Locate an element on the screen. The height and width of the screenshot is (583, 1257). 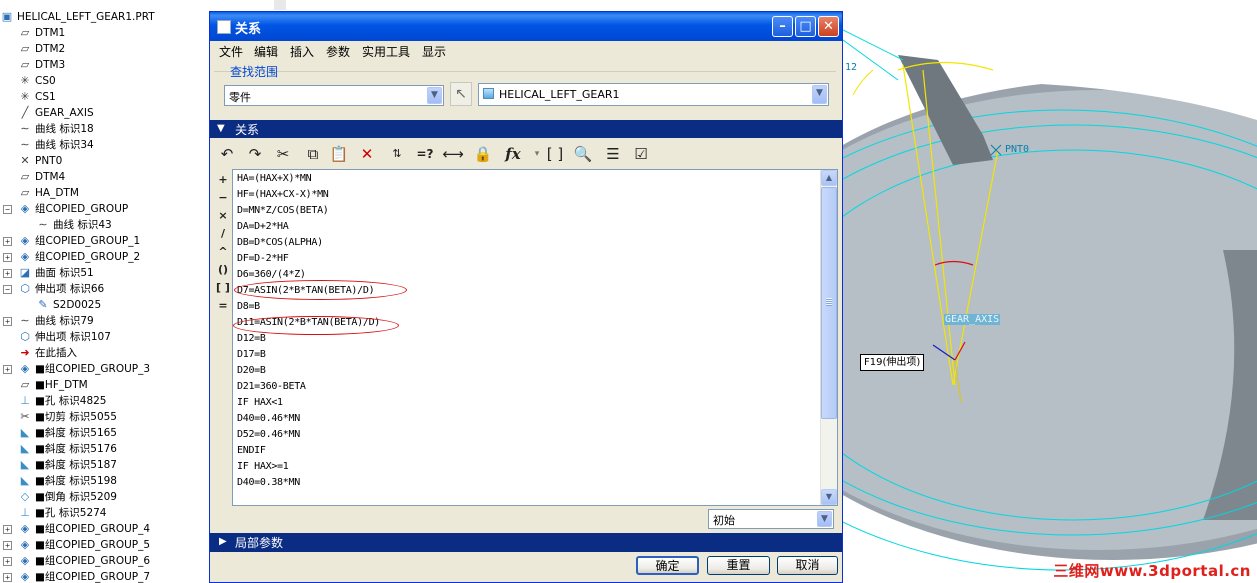
minus-operator: − is located at coordinates (223, 197).